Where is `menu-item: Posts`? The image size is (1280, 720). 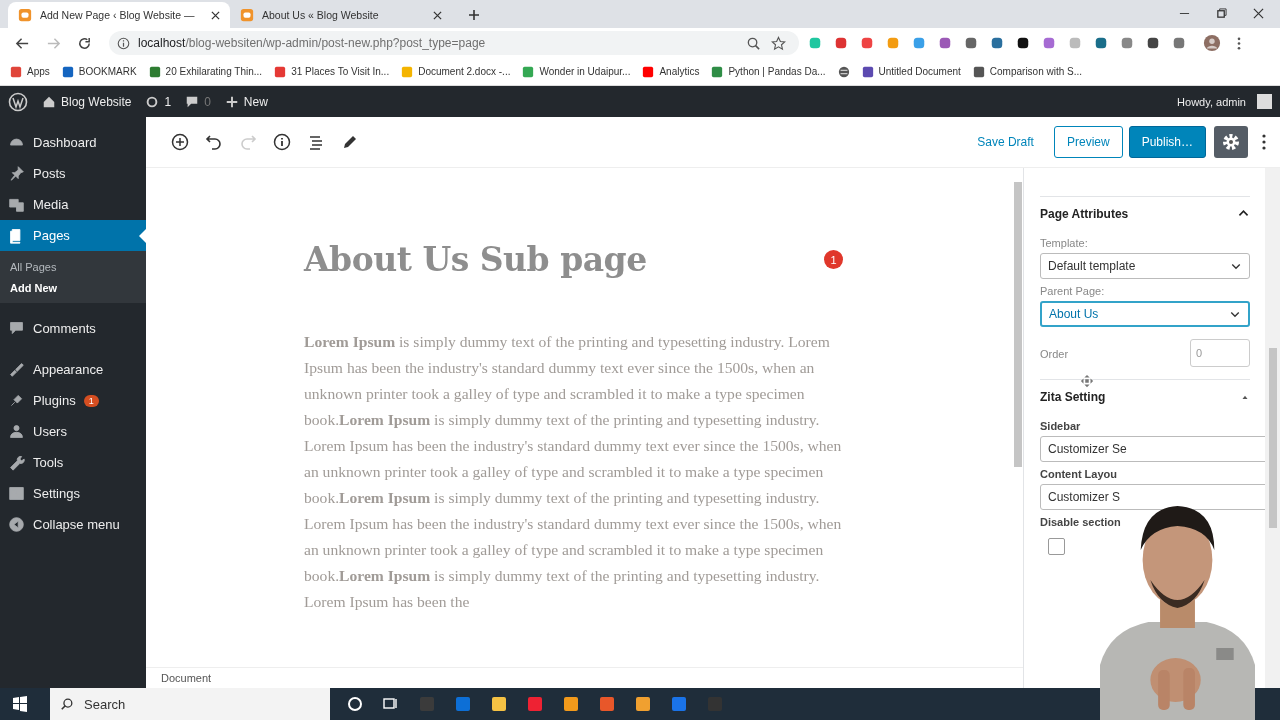
menu-item: Posts is located at coordinates (73, 173).